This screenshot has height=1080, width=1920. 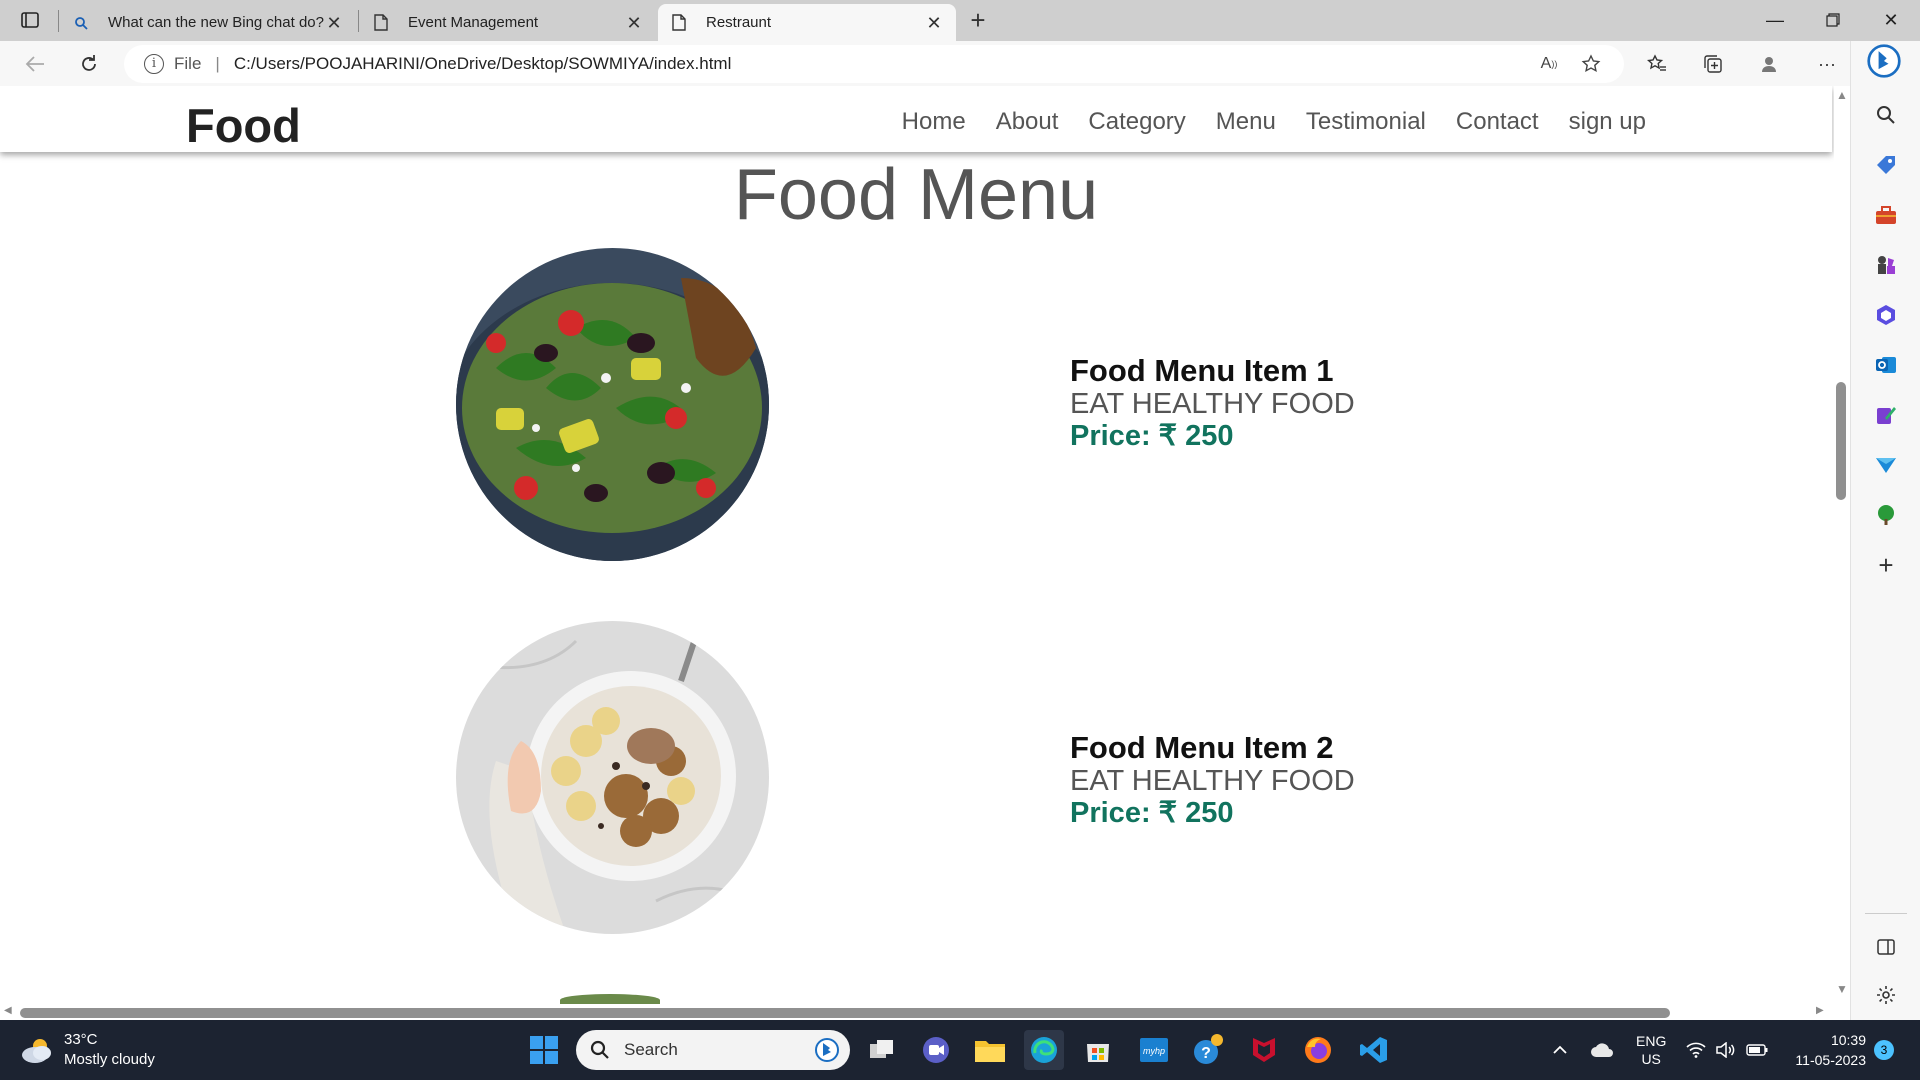 I want to click on firefox-icon, so click(x=1318, y=1050).